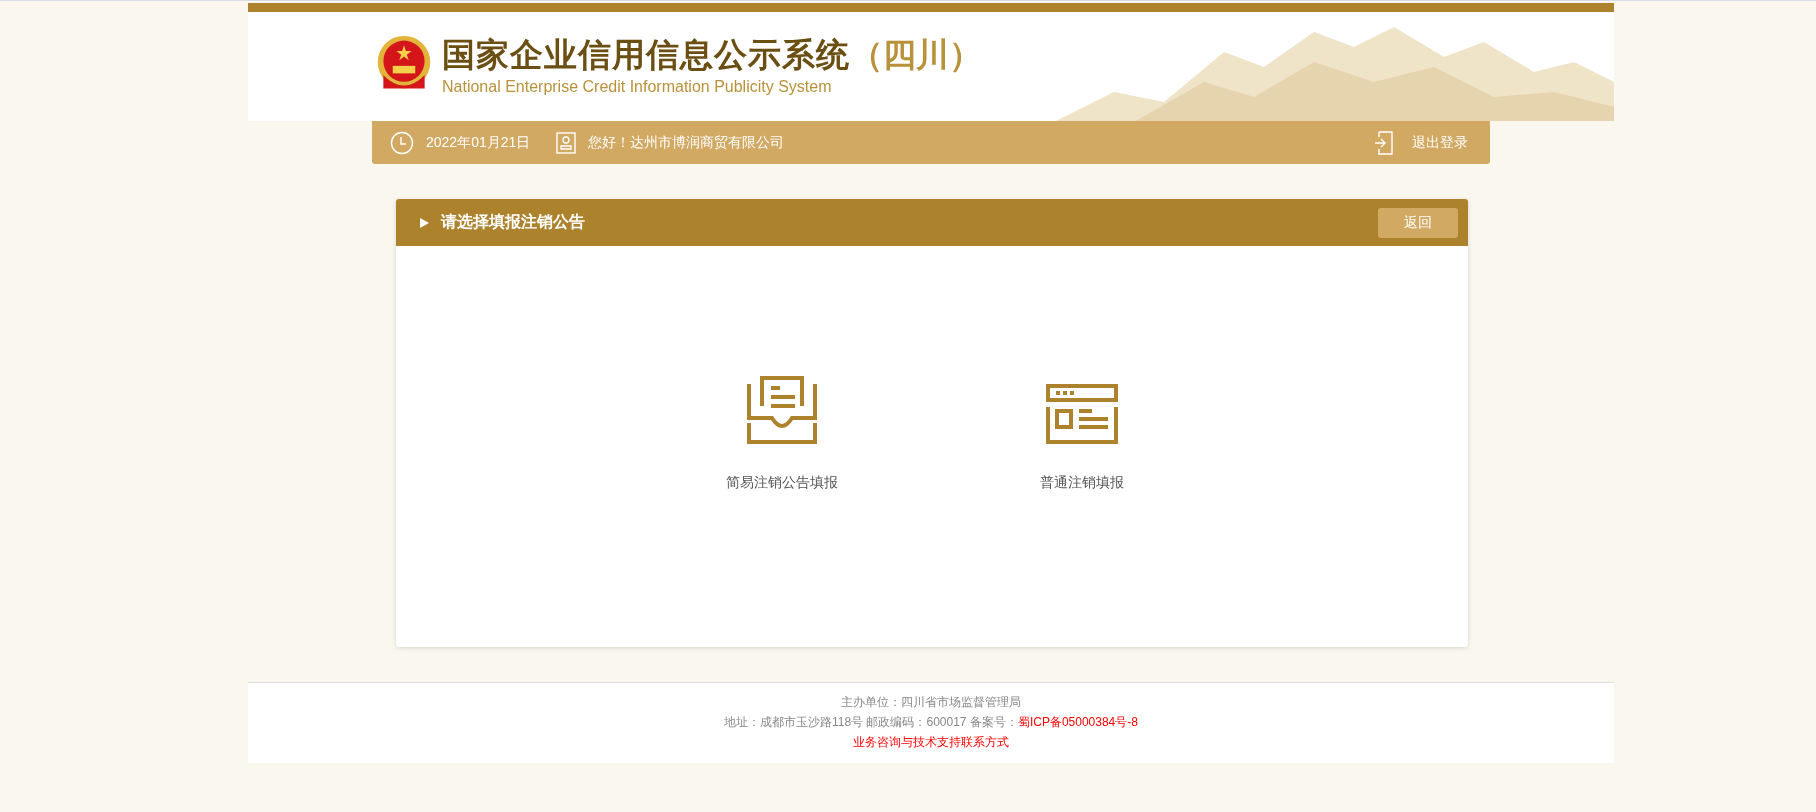 The image size is (1816, 812). What do you see at coordinates (782, 483) in the screenshot?
I see `option-link: 简易注销公告填报` at bounding box center [782, 483].